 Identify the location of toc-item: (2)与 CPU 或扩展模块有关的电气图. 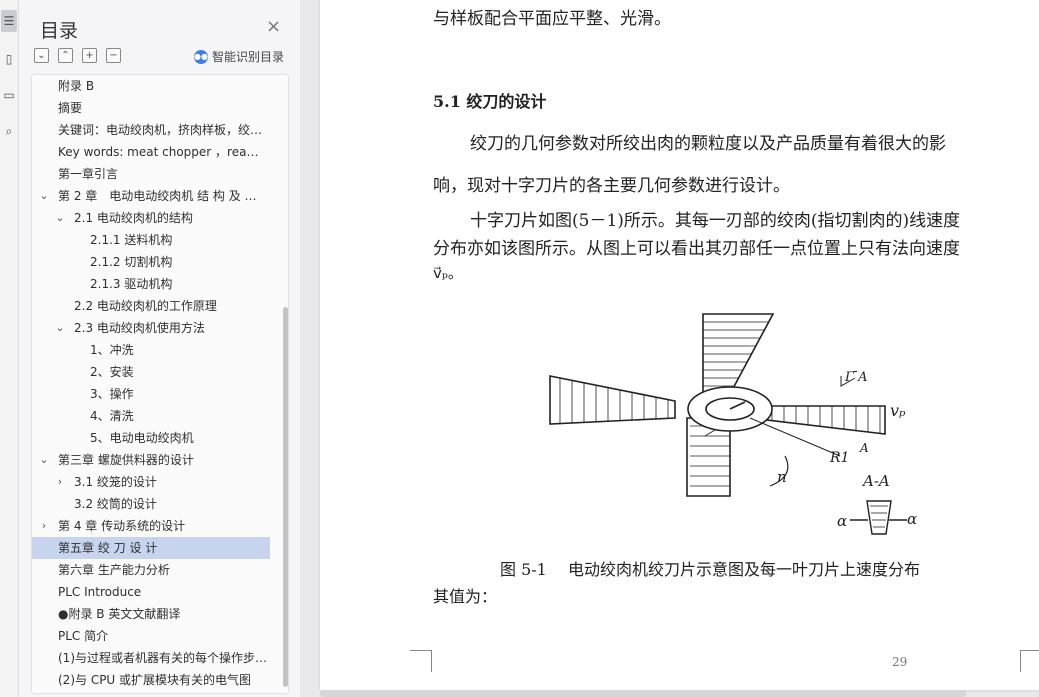
(151, 680).